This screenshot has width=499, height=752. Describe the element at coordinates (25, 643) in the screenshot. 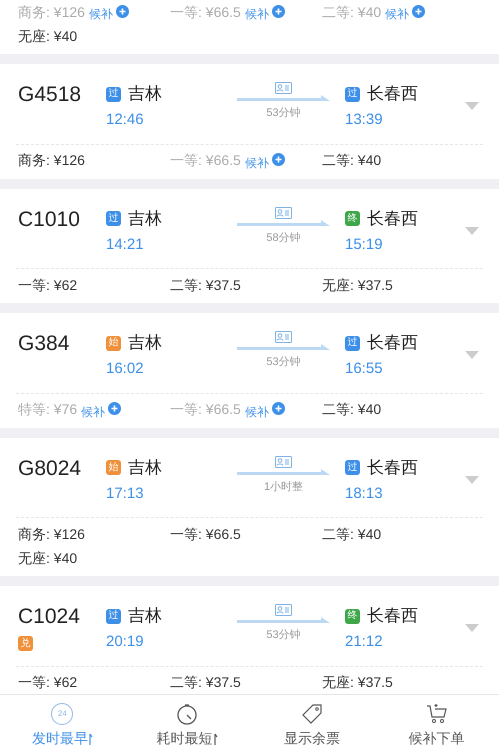

I see `exchange-badge: 兑` at that location.